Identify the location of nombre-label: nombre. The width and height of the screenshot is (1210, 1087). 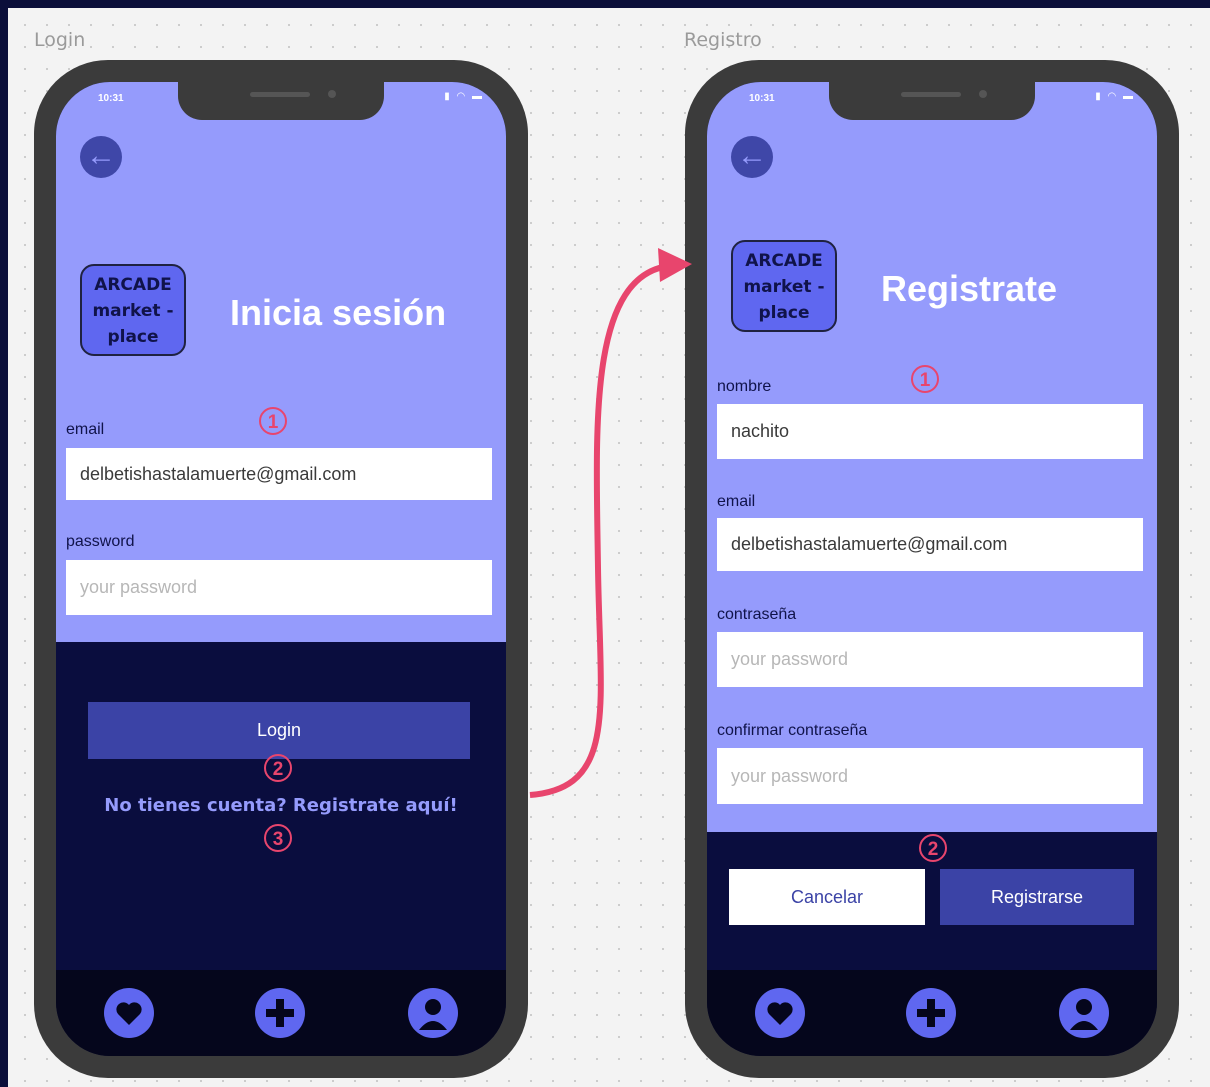
(744, 386).